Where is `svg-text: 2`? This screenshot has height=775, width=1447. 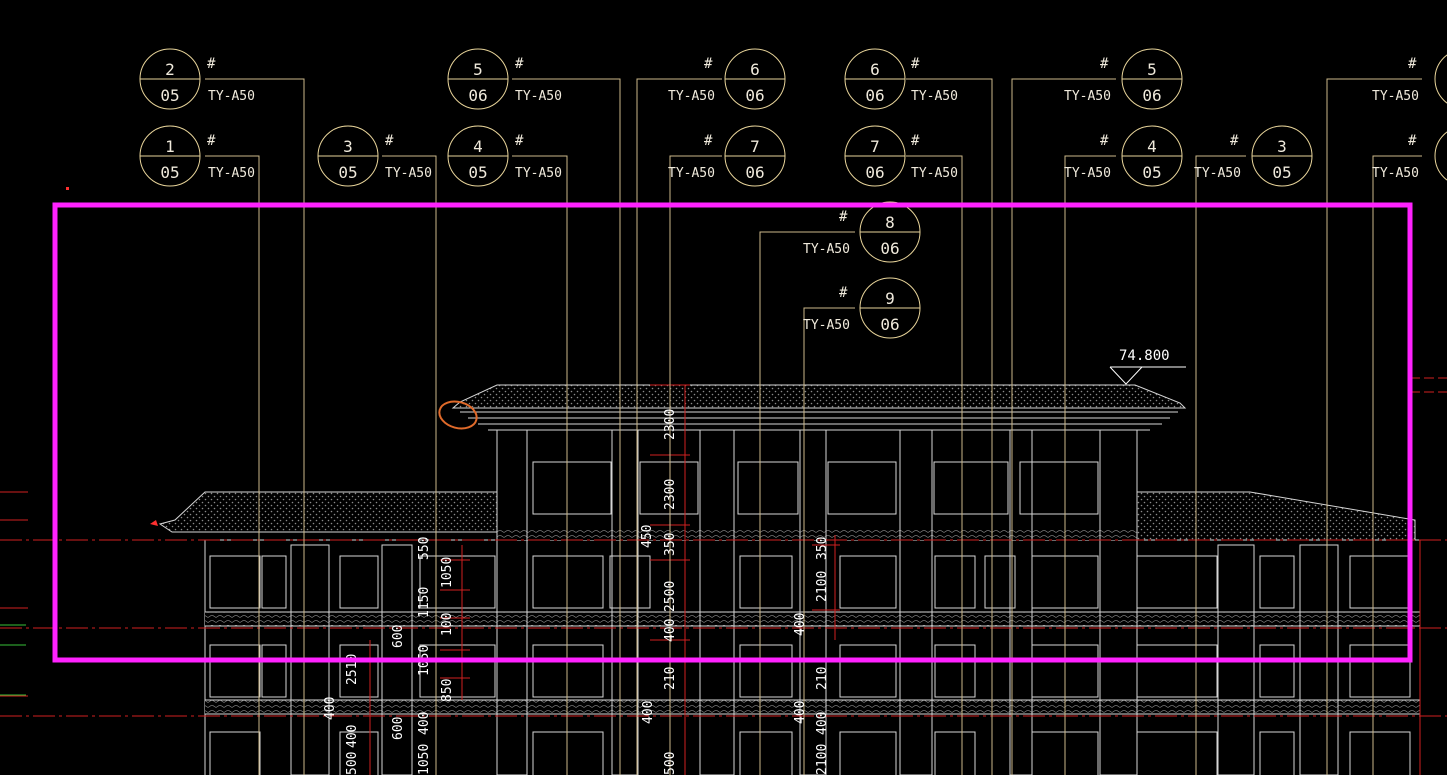 svg-text: 2 is located at coordinates (170, 69).